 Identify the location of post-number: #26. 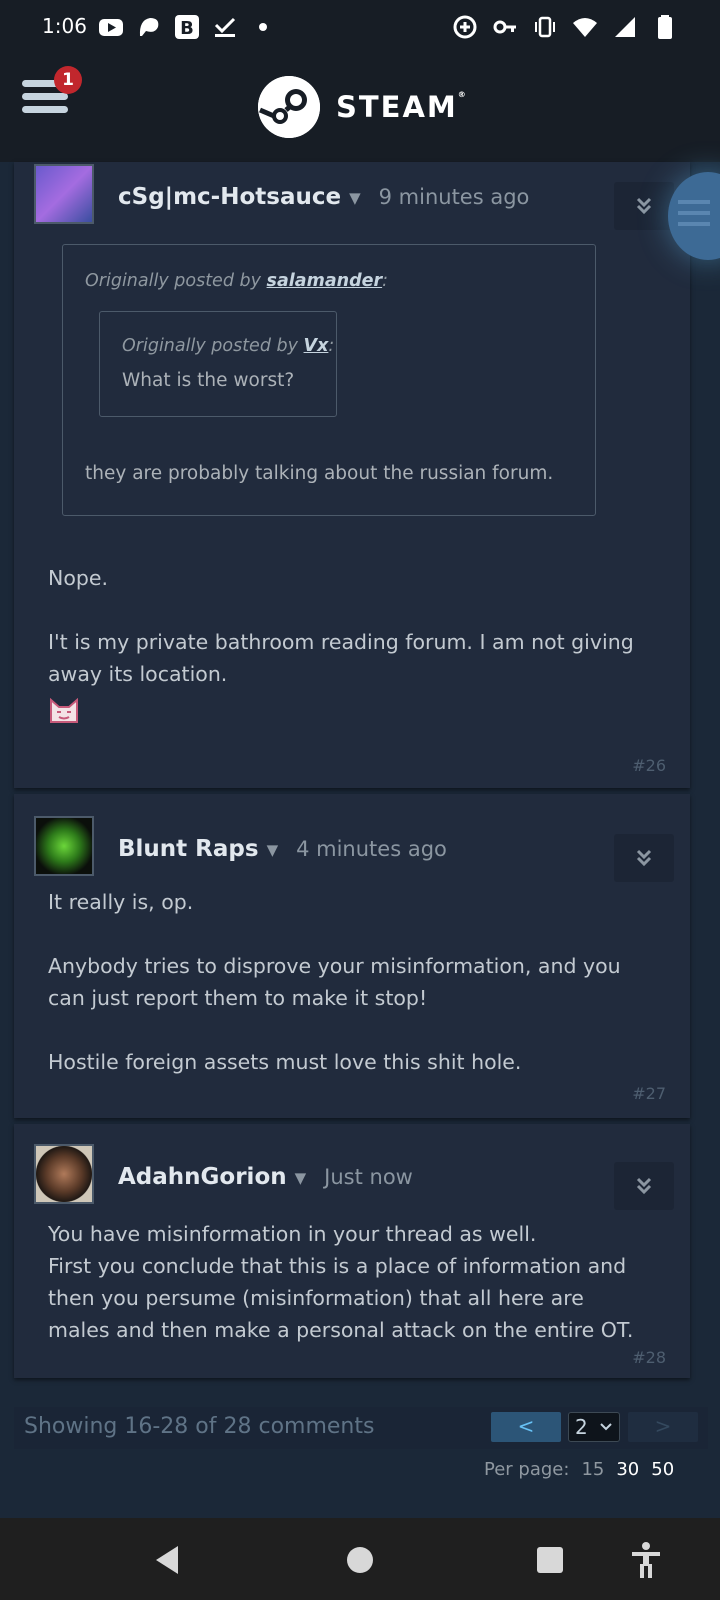
(649, 765).